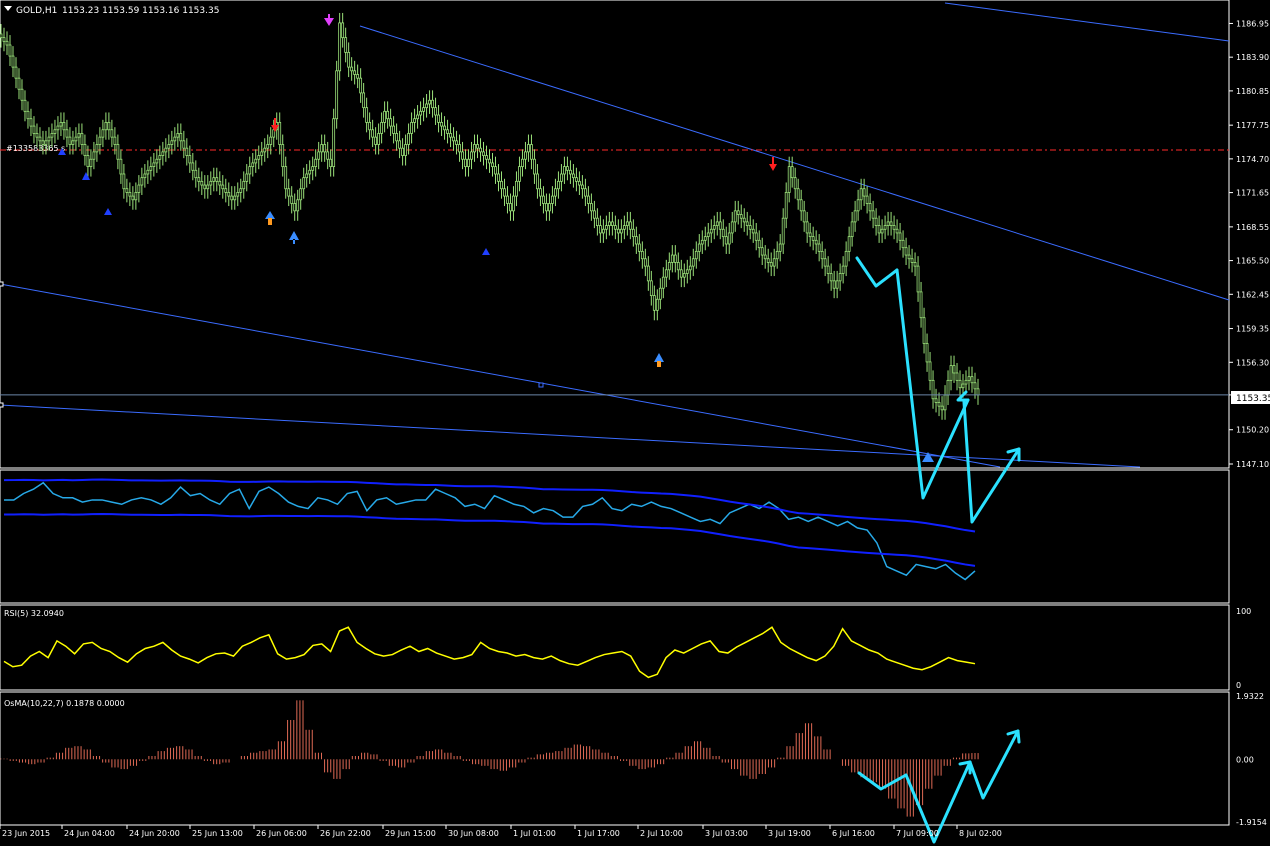 The height and width of the screenshot is (846, 1270). I want to click on time-tick-label: 26 Jun 06:00, so click(281, 833).